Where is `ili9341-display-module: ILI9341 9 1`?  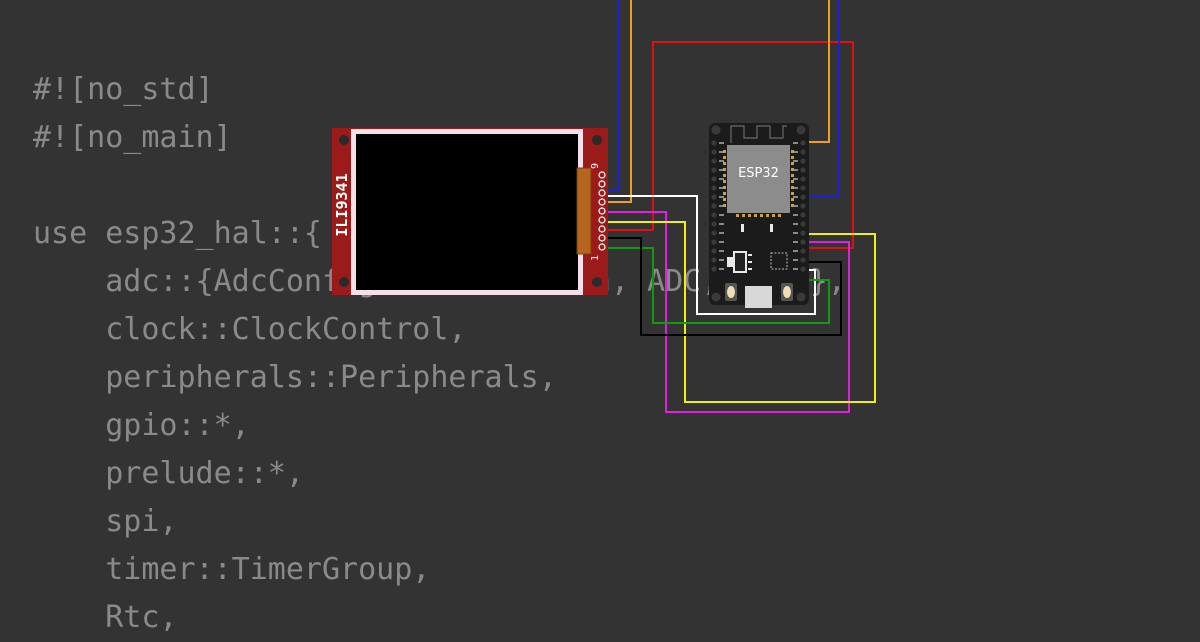
ili9341-display-module: ILI9341 9 1 is located at coordinates (470, 211).